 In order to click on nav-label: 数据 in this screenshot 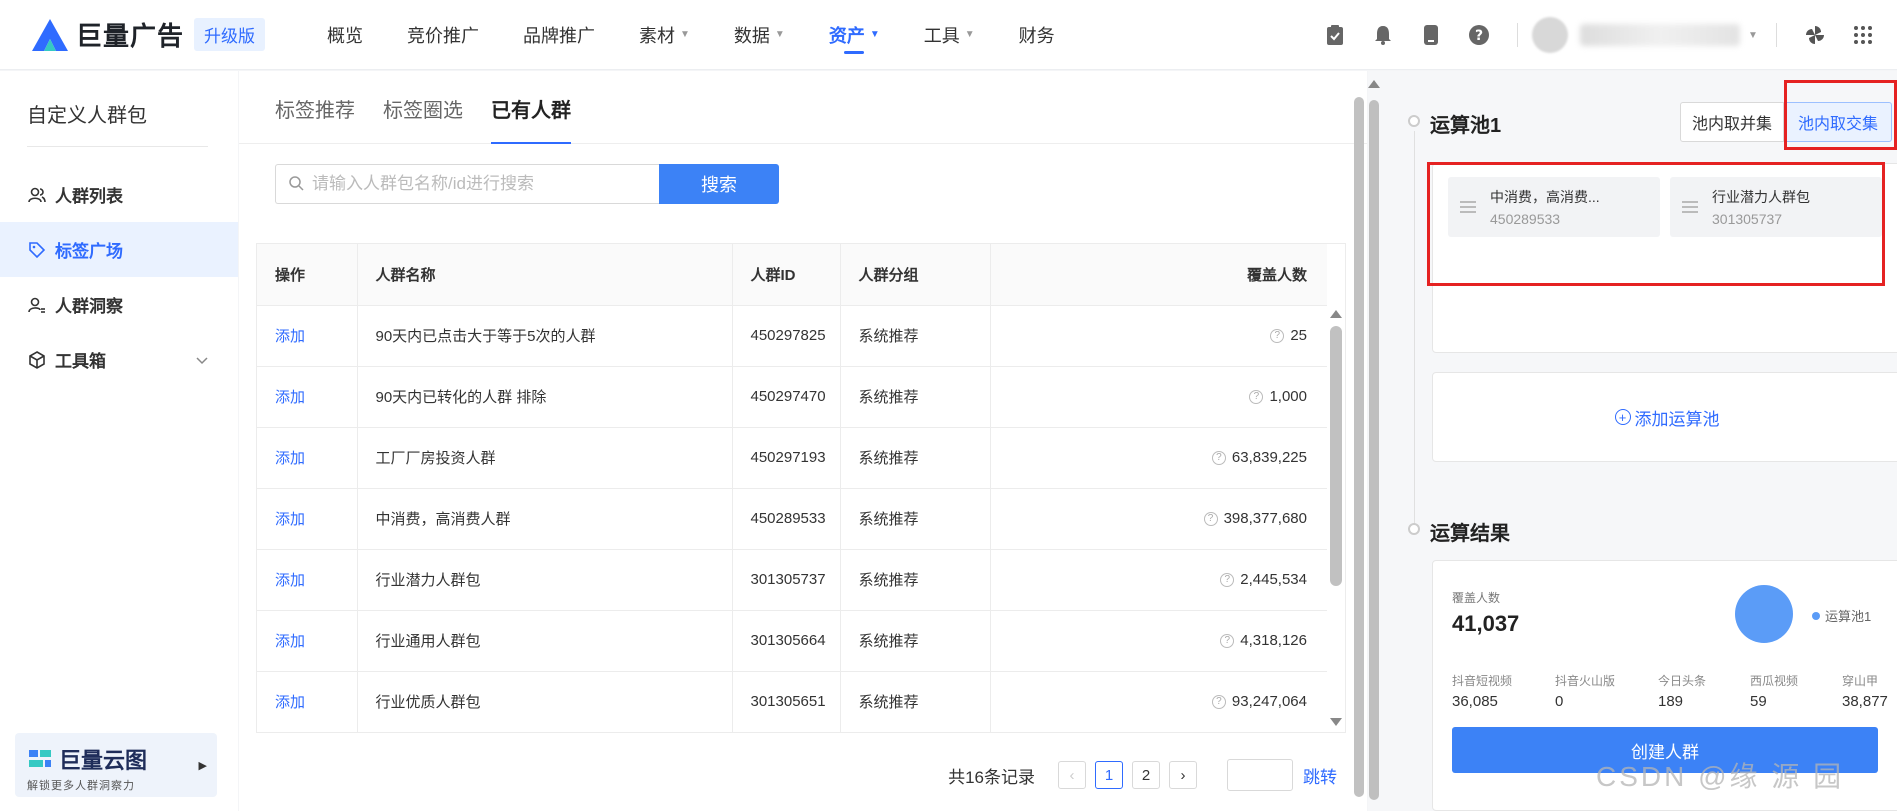, I will do `click(751, 35)`.